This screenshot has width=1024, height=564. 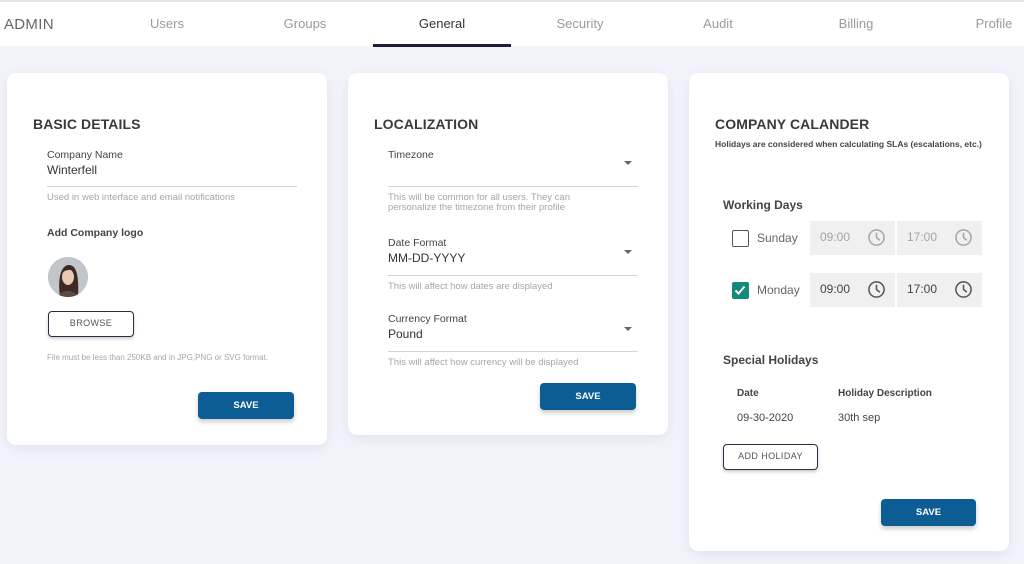 I want to click on date-format-select: MM-DD-YYYY, so click(x=513, y=262).